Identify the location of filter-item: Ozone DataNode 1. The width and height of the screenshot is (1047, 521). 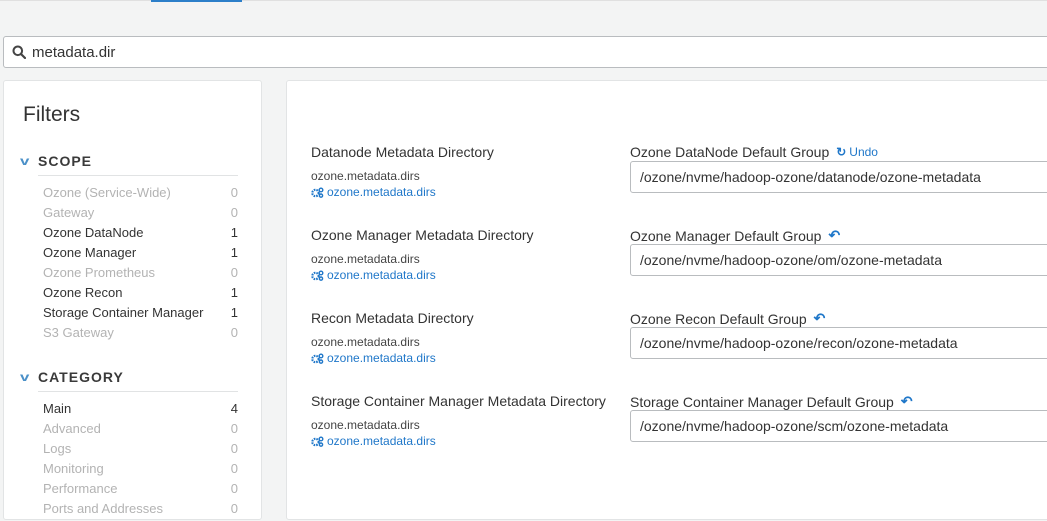
(130, 235).